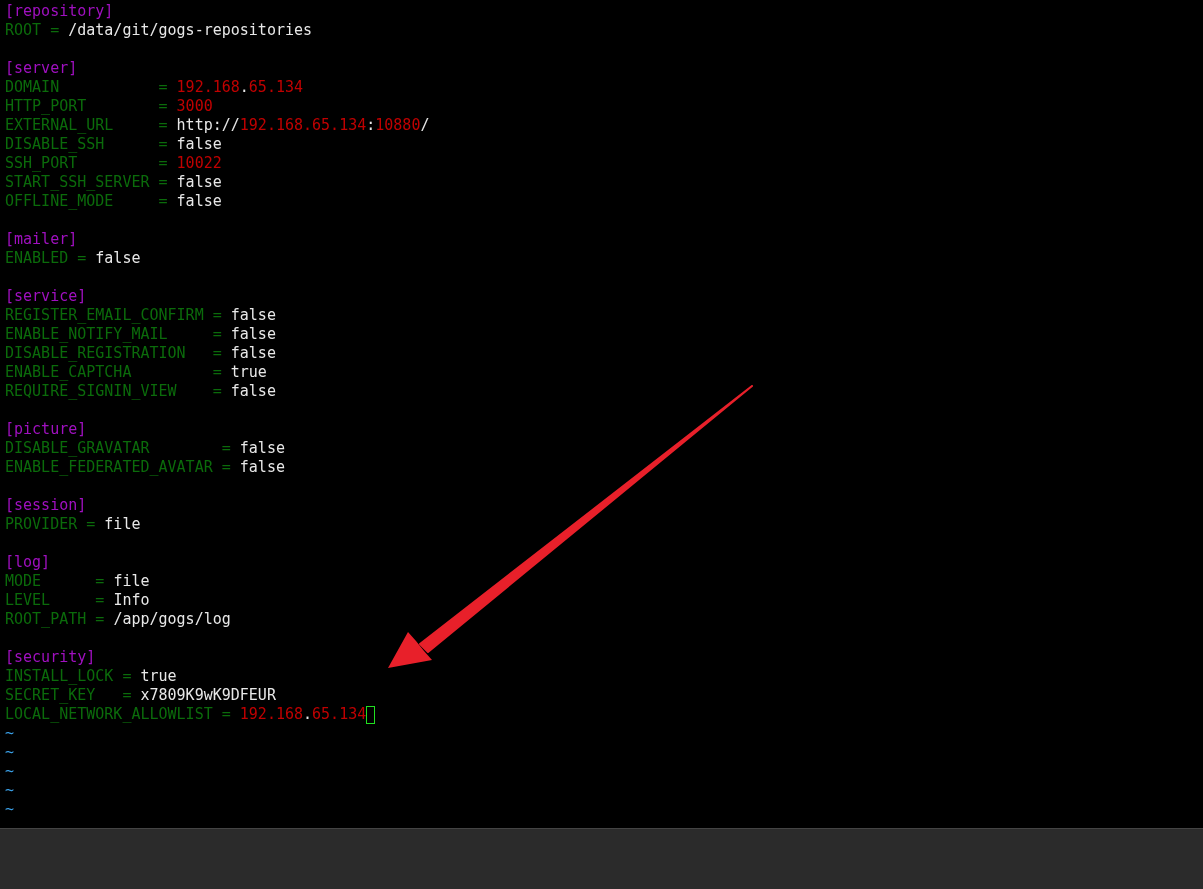  I want to click on code-line: ENABLE_CAPTCHA = true, so click(136, 372).